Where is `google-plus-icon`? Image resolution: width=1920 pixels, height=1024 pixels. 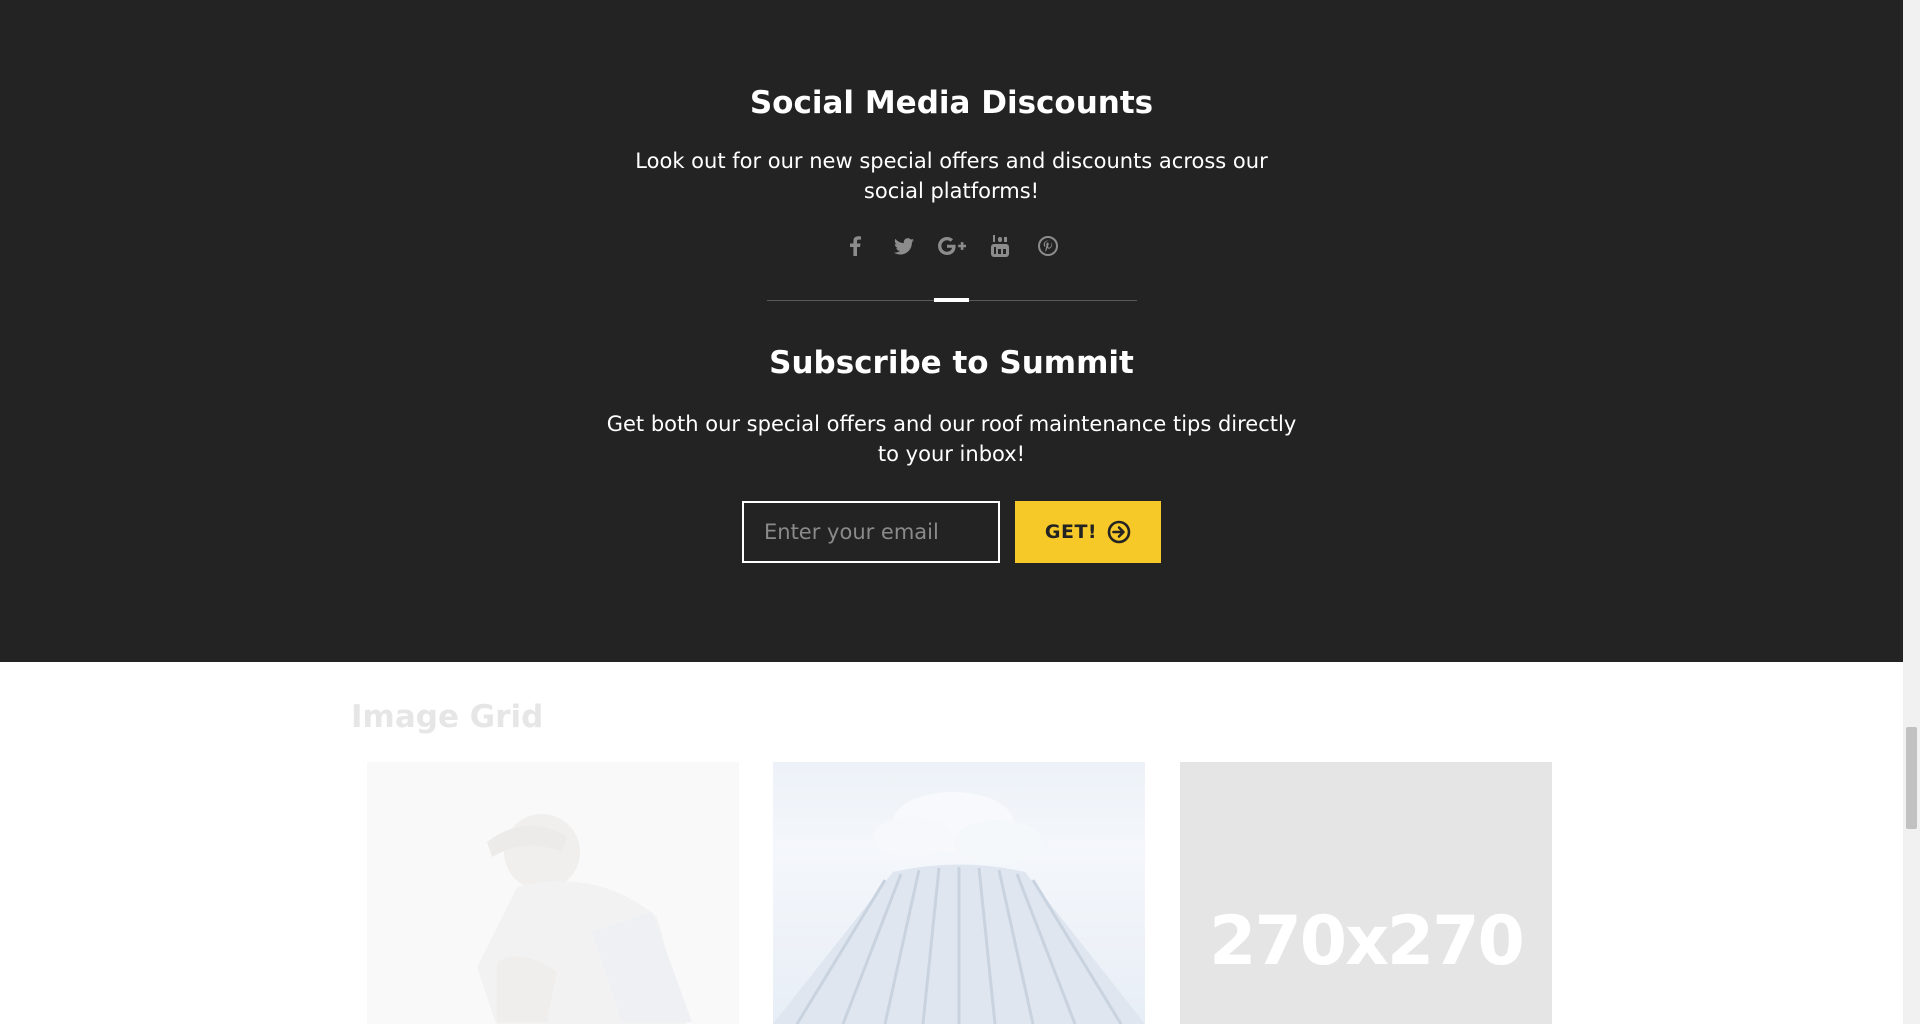
google-plus-icon is located at coordinates (951, 246).